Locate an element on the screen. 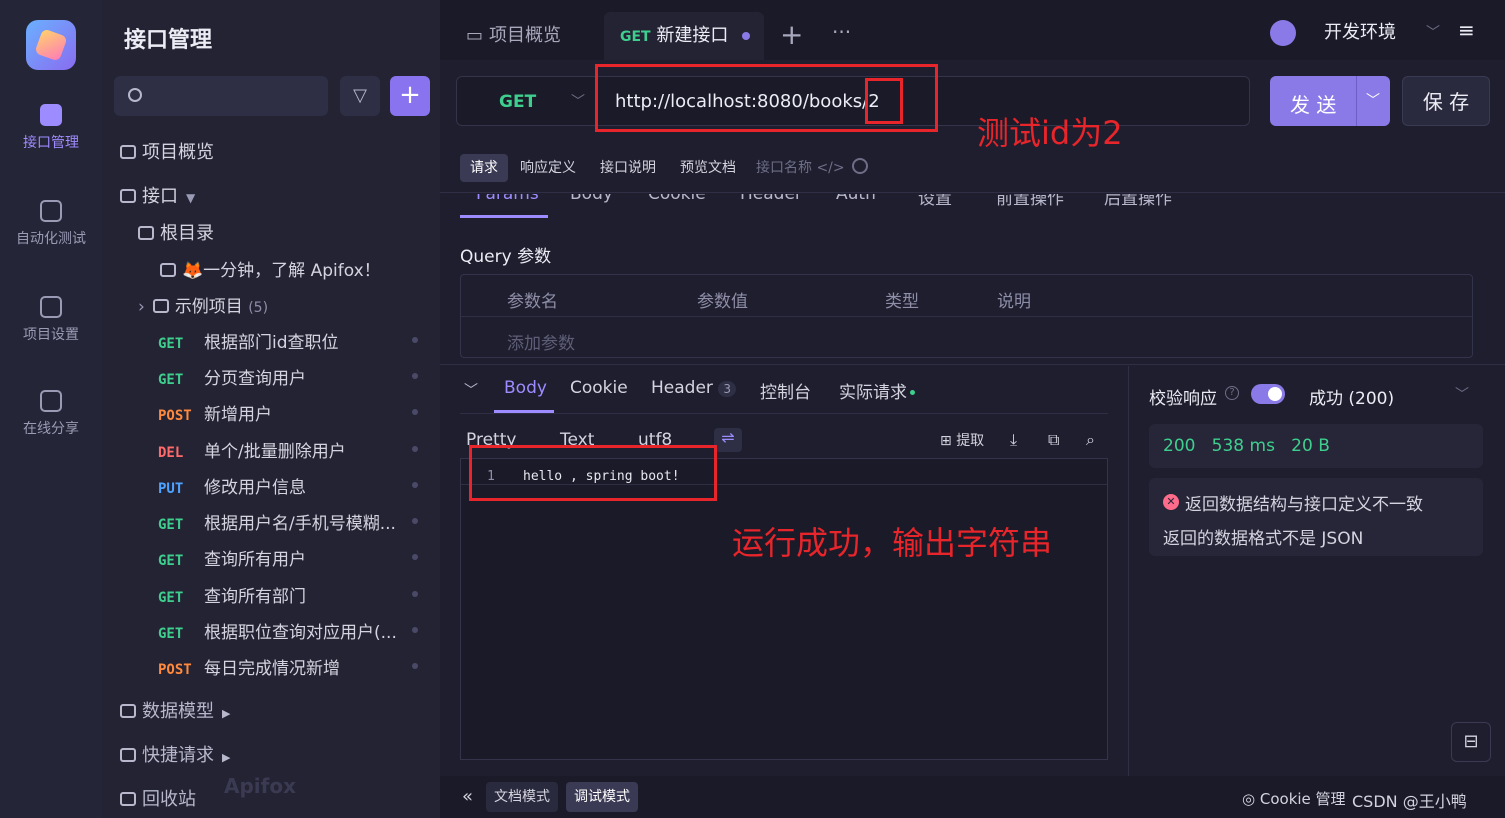 This screenshot has width=1505, height=818. validate-label: 校验响应 is located at coordinates (1183, 399).